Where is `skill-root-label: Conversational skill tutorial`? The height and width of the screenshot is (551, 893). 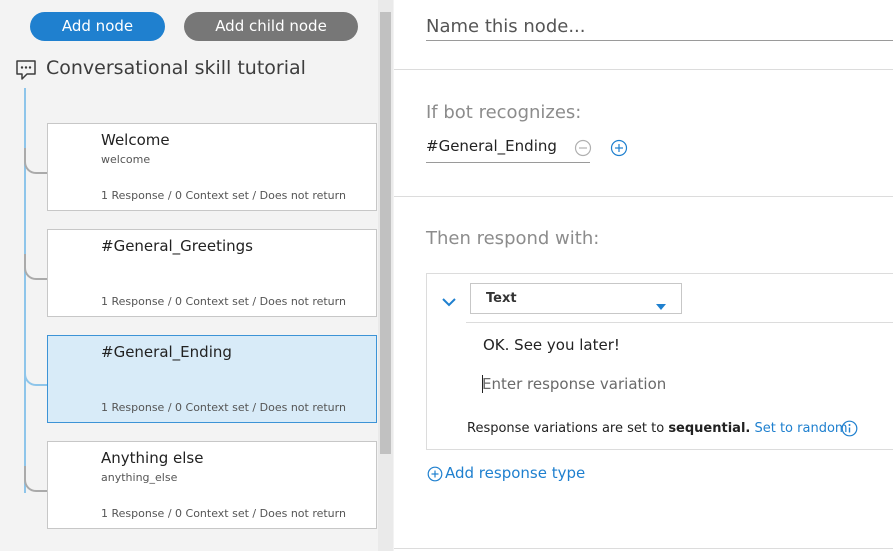
skill-root-label: Conversational skill tutorial is located at coordinates (176, 68).